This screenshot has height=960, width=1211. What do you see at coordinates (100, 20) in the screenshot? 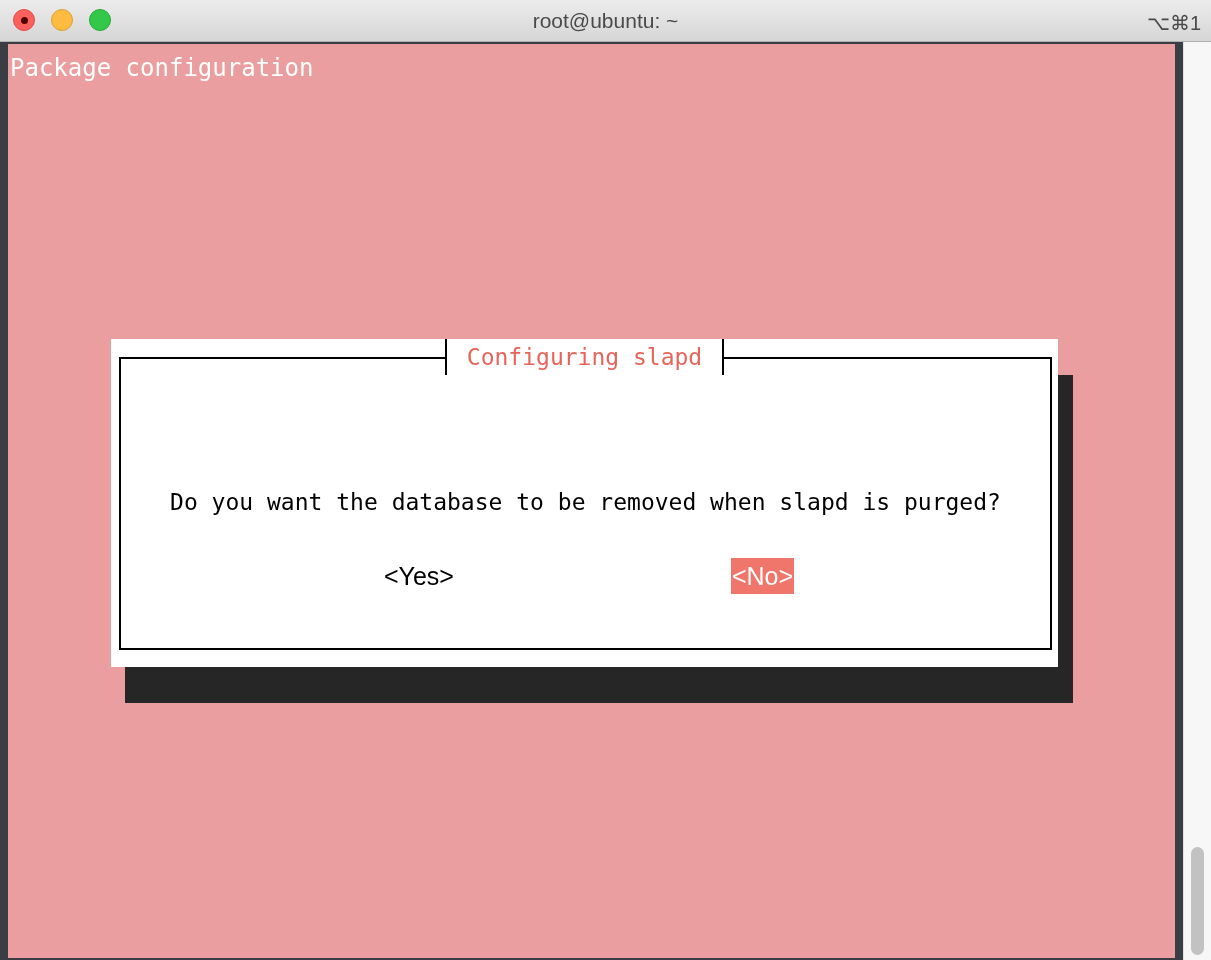
I see `zoom-button` at bounding box center [100, 20].